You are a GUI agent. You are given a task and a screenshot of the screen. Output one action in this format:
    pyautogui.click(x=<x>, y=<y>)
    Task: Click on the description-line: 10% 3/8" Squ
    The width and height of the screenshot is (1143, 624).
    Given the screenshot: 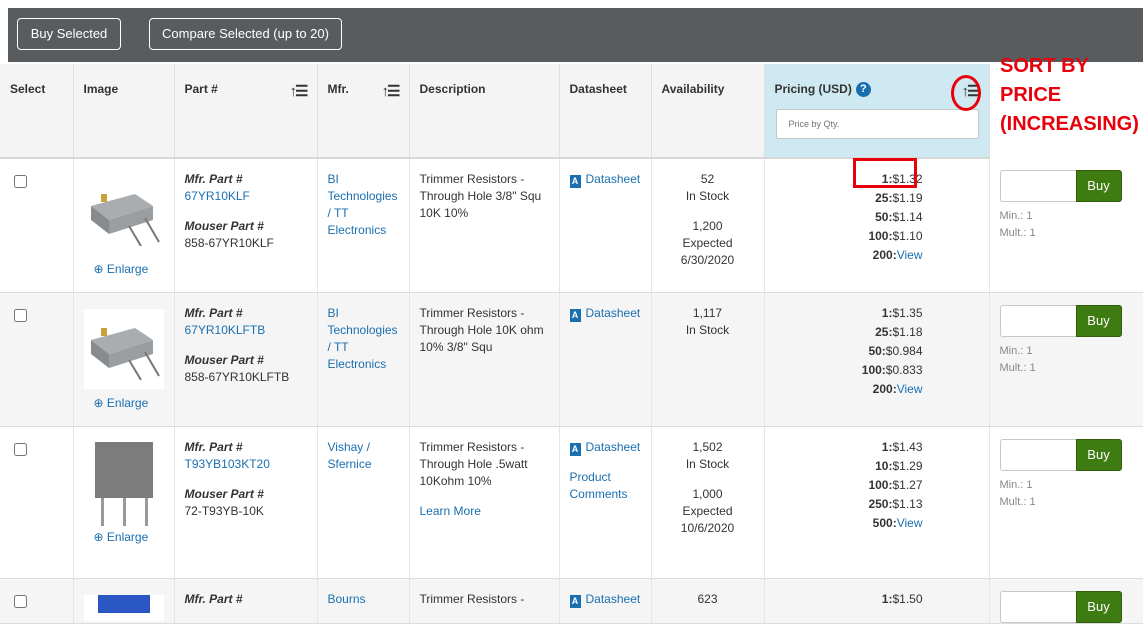 What is the action you would take?
    pyautogui.click(x=456, y=346)
    